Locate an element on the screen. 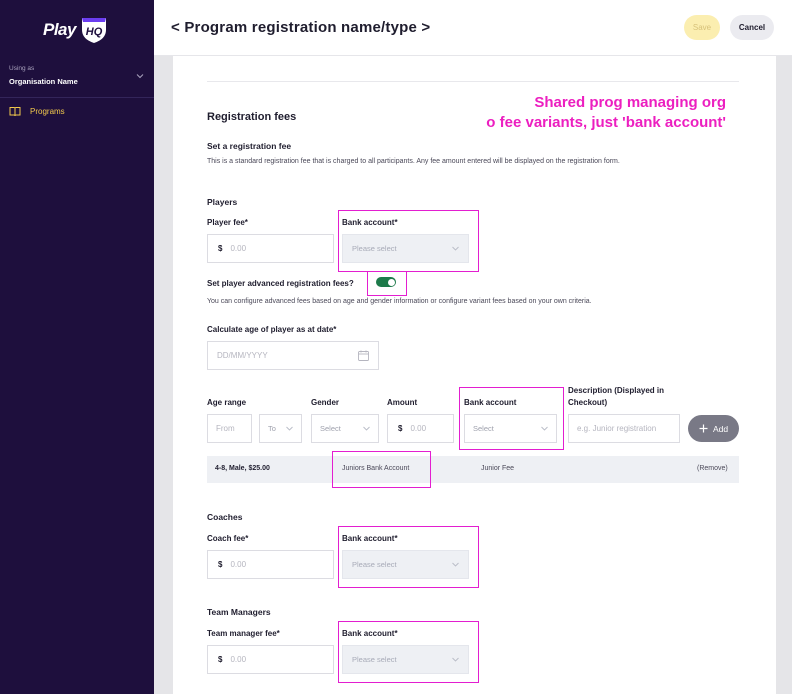  manager-fee-label: Team manager fee* is located at coordinates (243, 633).